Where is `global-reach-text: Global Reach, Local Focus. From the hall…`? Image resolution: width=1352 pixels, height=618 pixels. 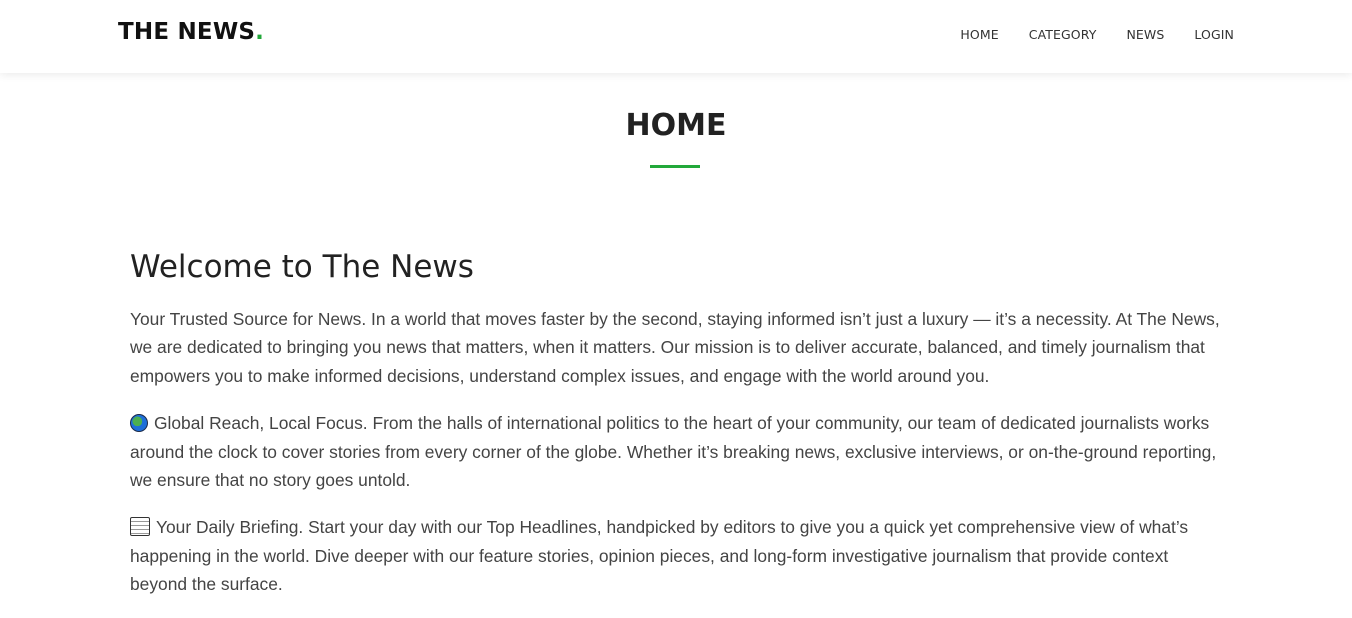 global-reach-text: Global Reach, Local Focus. From the hall… is located at coordinates (673, 452).